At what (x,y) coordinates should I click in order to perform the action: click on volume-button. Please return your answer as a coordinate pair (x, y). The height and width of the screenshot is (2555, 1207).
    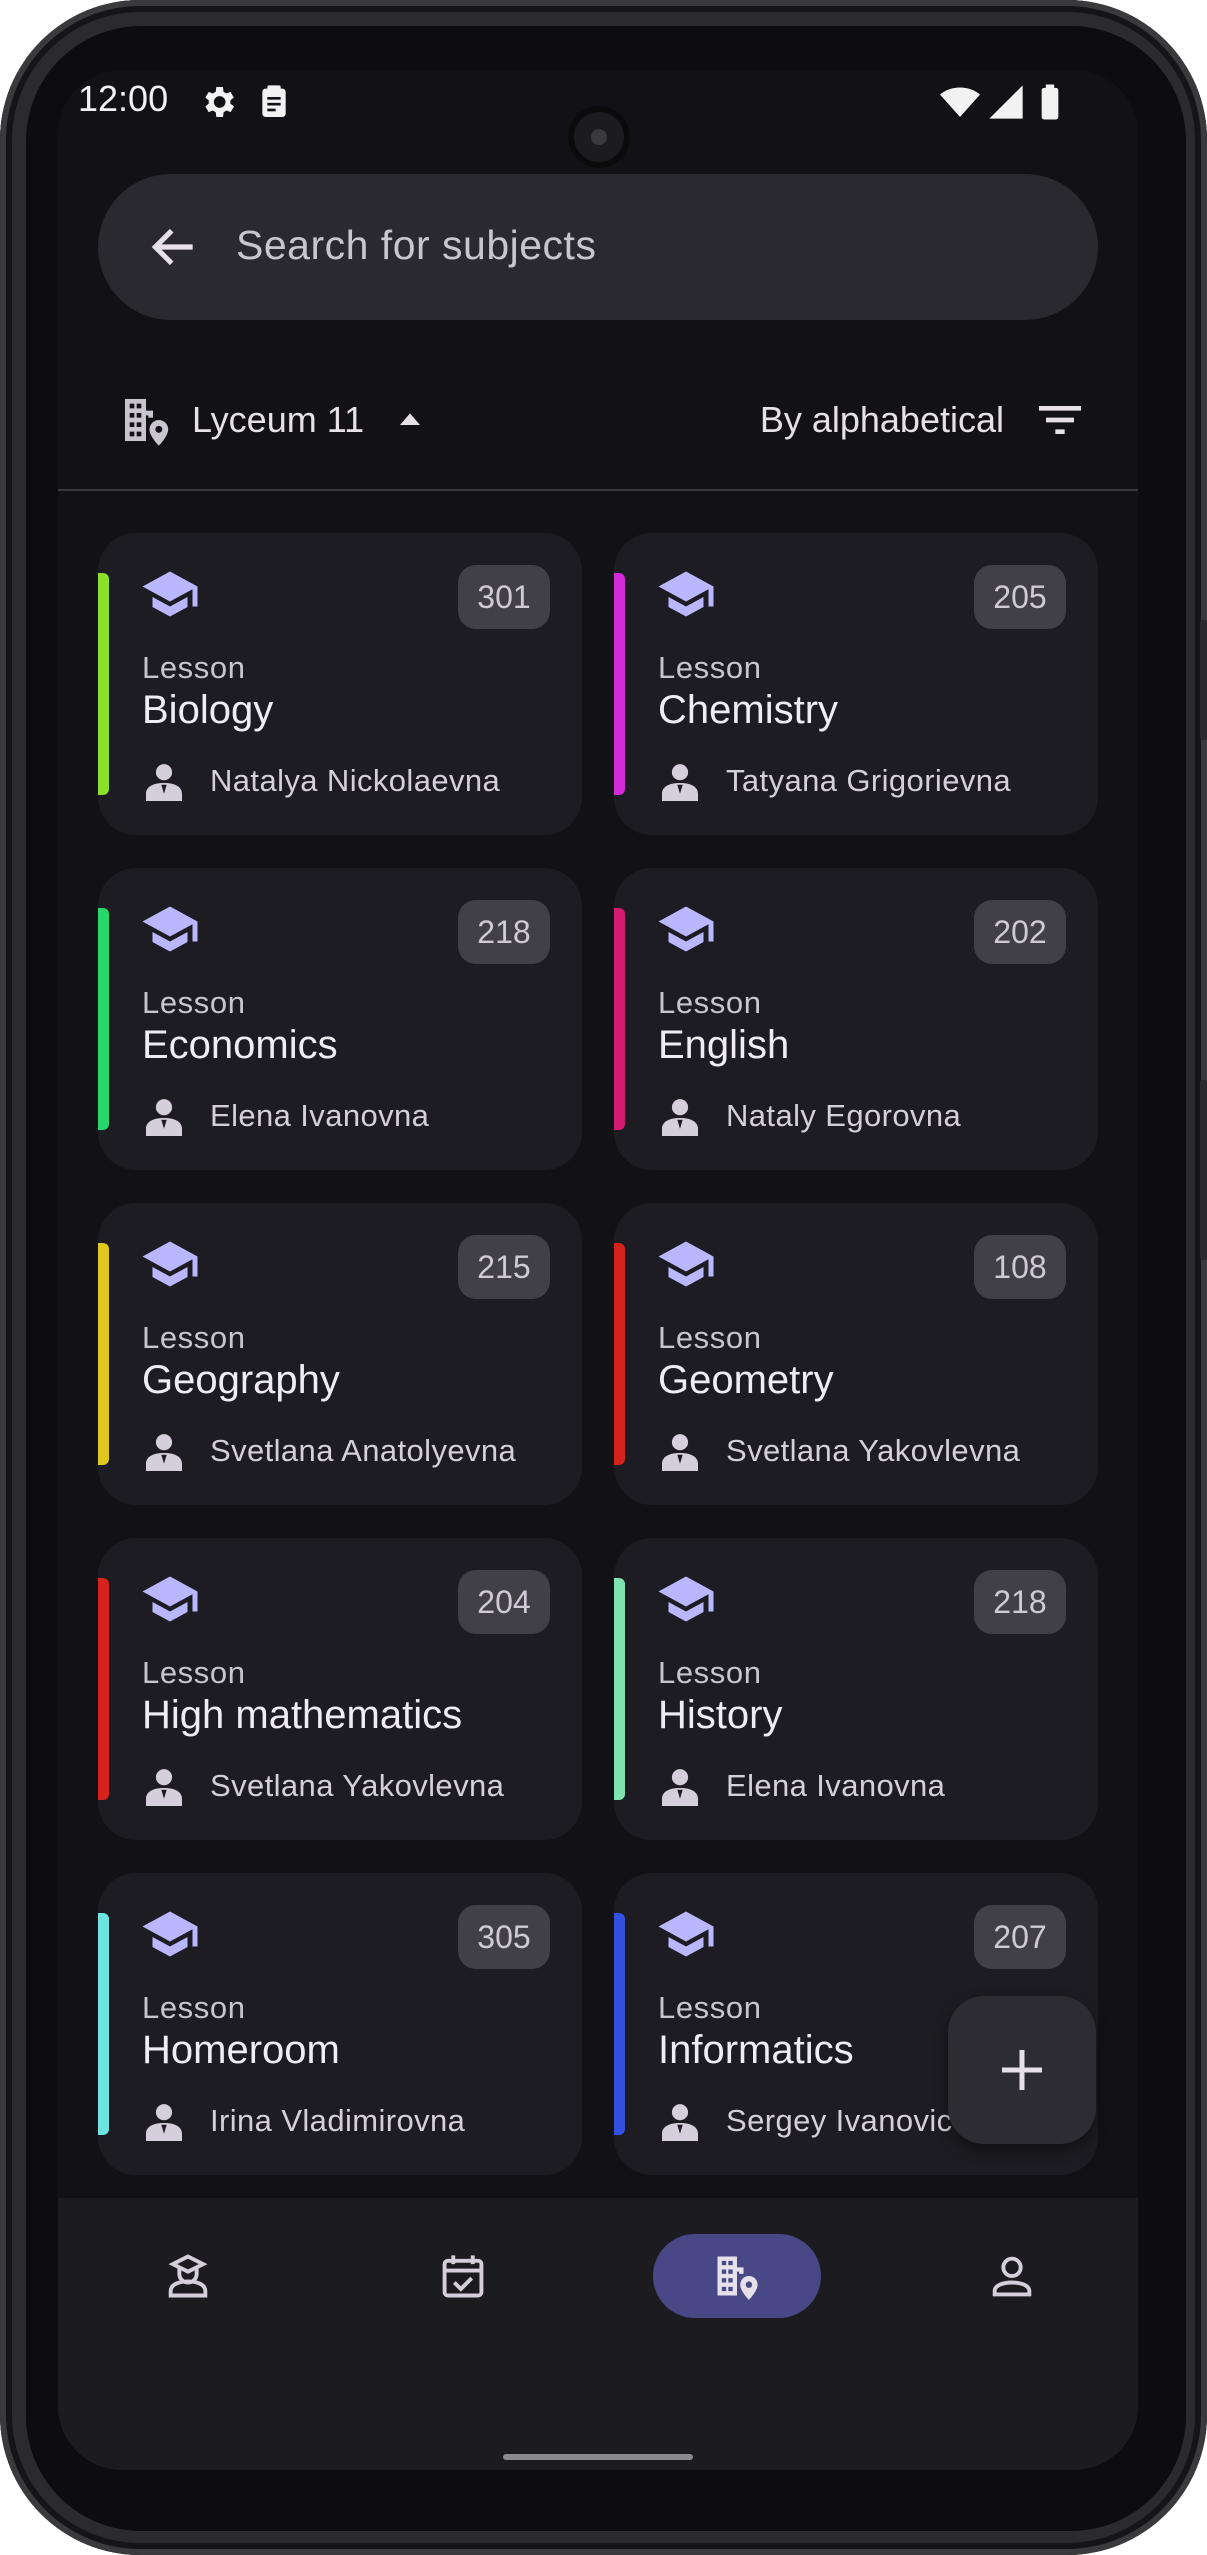
    Looking at the image, I should click on (1203, 1170).